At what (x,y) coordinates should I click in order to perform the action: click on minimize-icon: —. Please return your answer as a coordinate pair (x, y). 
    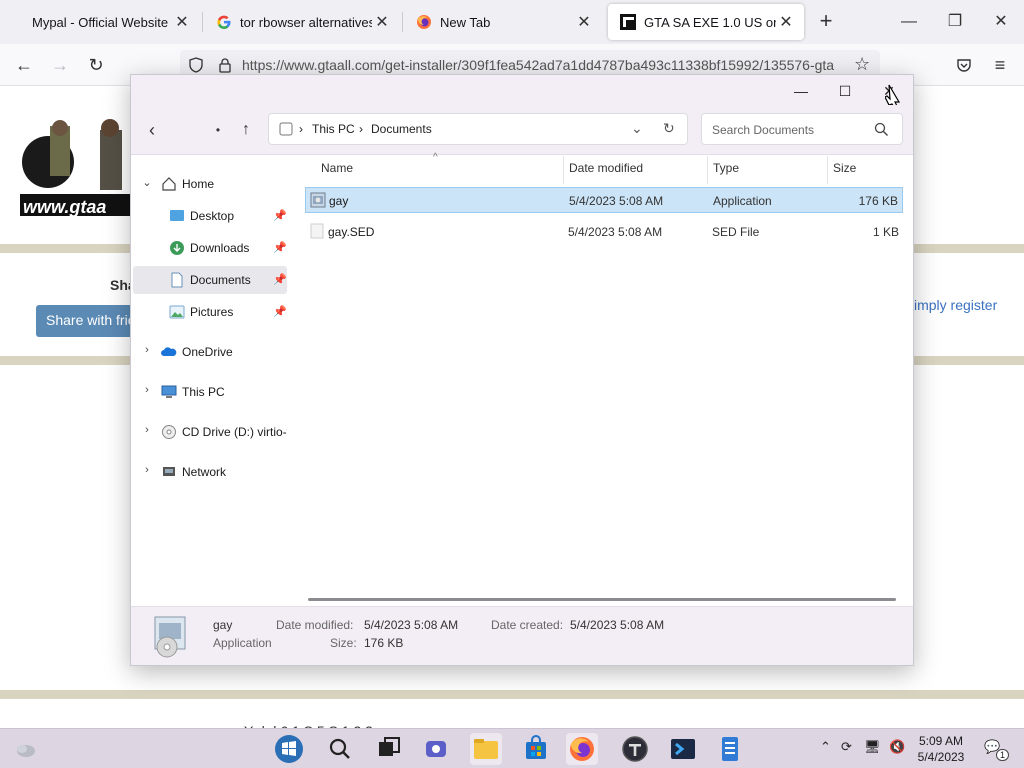
    Looking at the image, I should click on (909, 22).